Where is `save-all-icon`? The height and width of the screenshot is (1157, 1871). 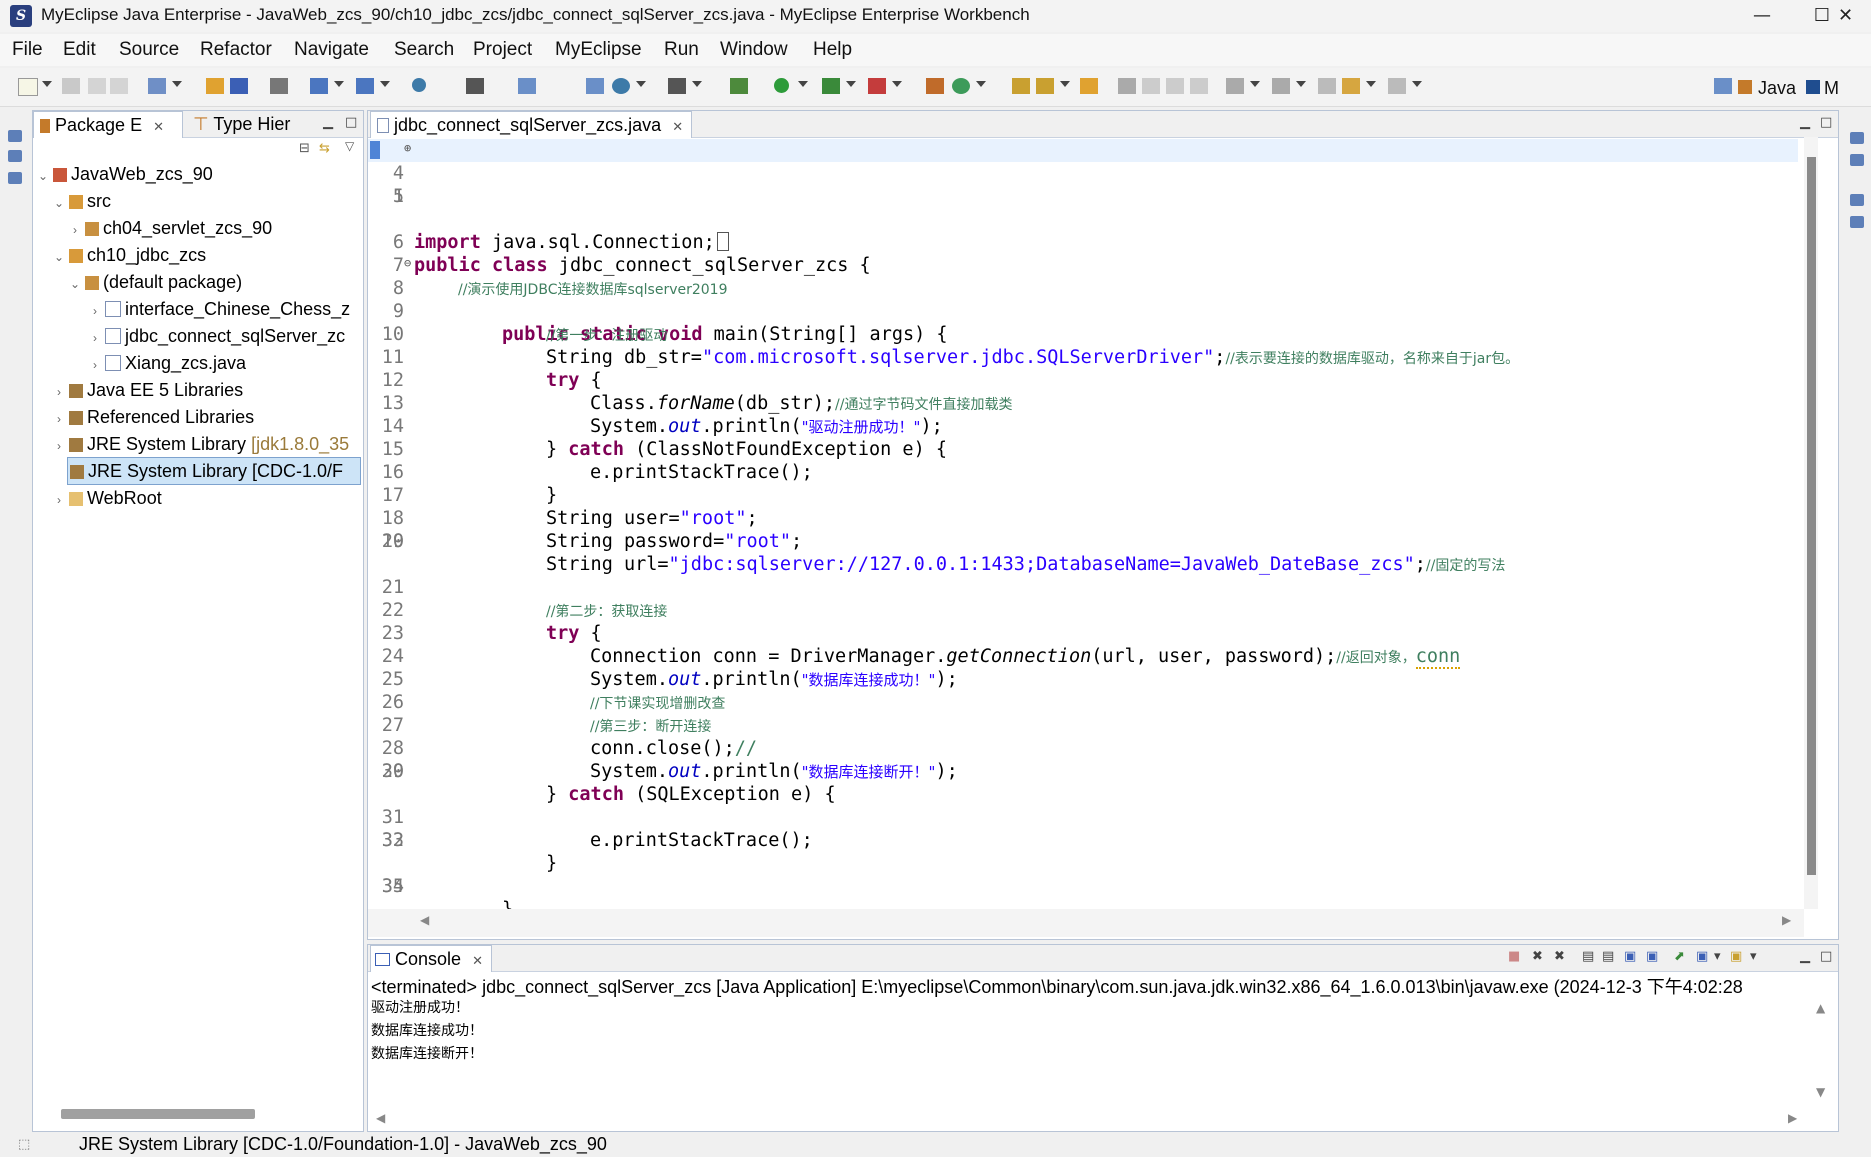 save-all-icon is located at coordinates (97, 86).